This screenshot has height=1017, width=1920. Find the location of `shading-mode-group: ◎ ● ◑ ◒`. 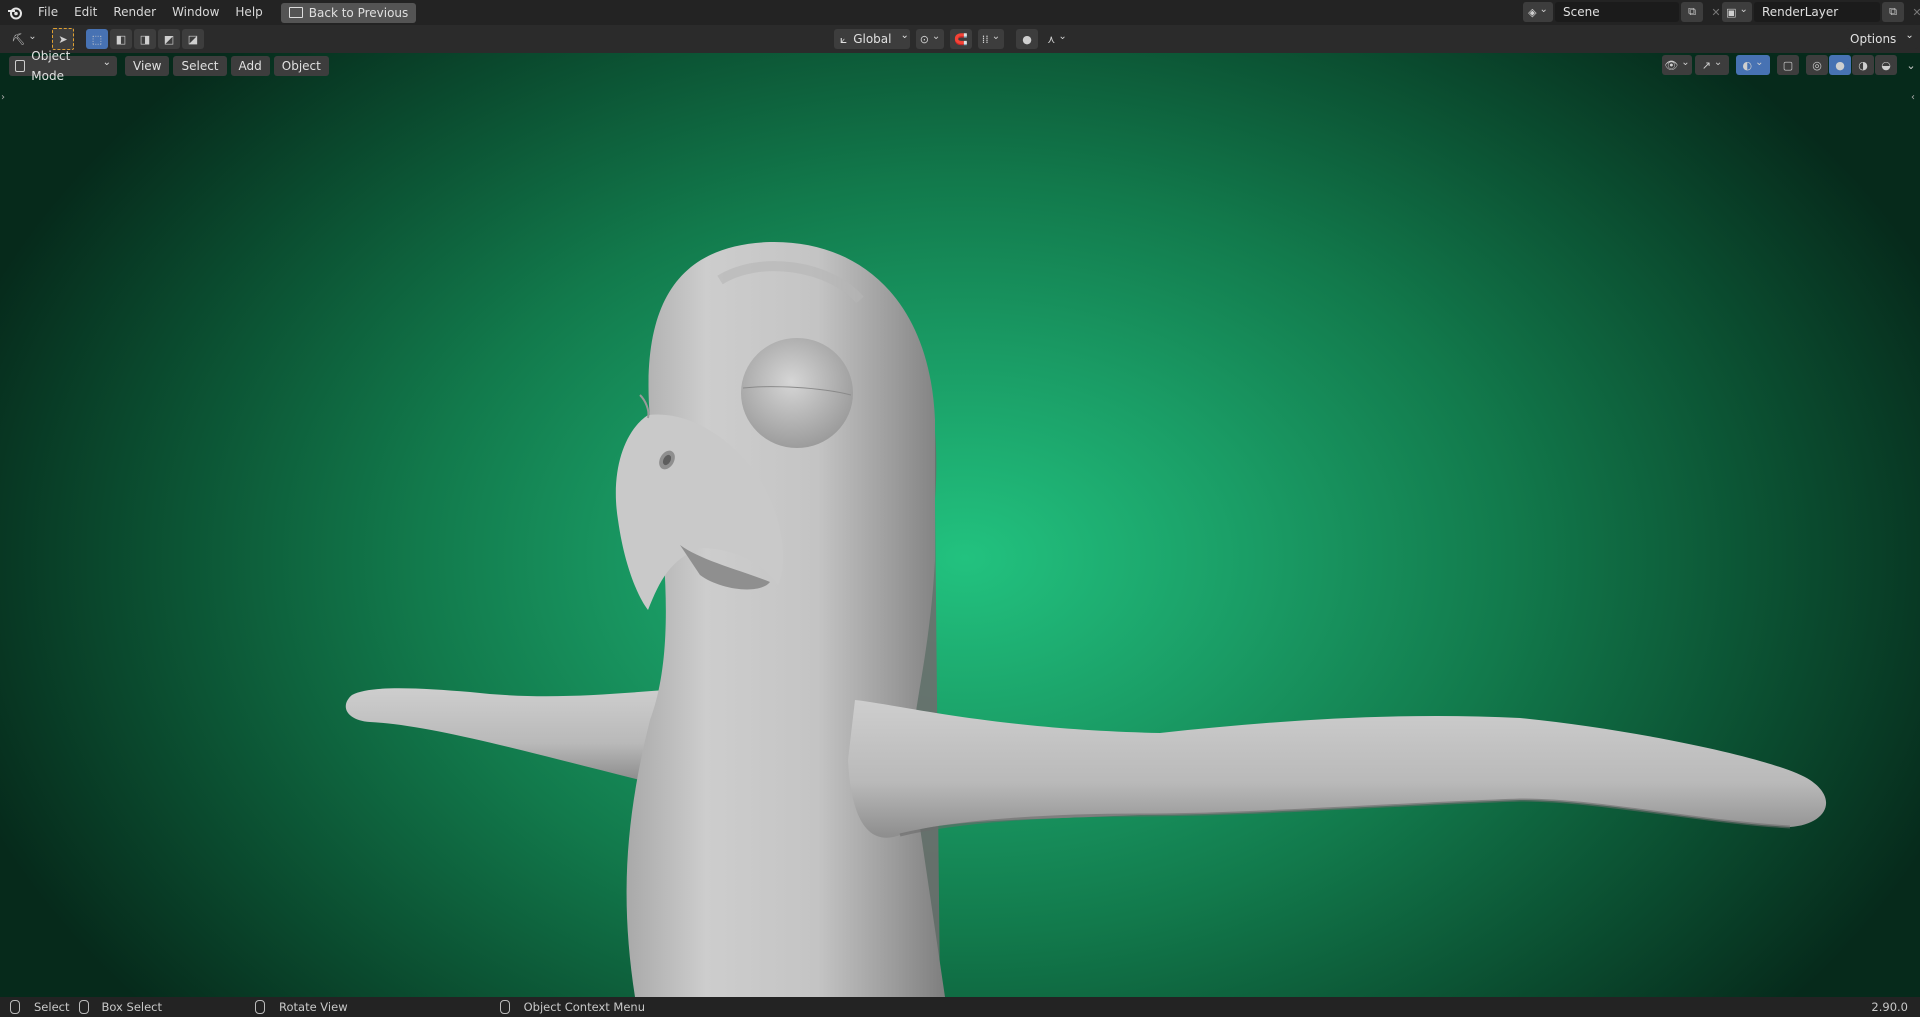

shading-mode-group: ◎ ● ◑ ◒ is located at coordinates (1851, 65).